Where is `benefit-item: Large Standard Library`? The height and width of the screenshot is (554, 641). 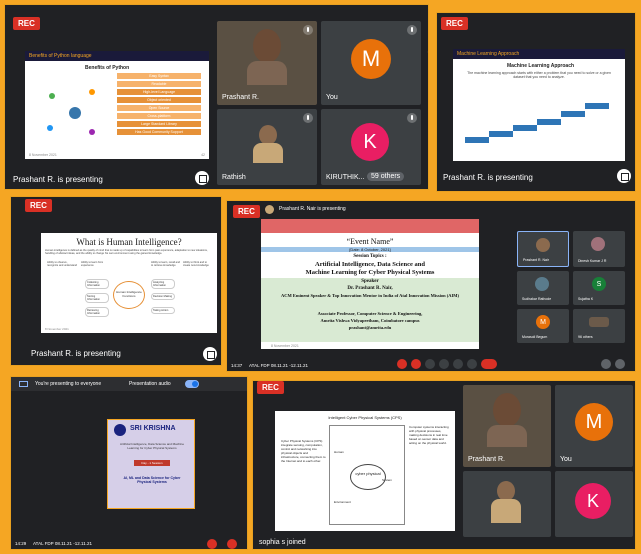 benefit-item: Large Standard Library is located at coordinates (159, 124).